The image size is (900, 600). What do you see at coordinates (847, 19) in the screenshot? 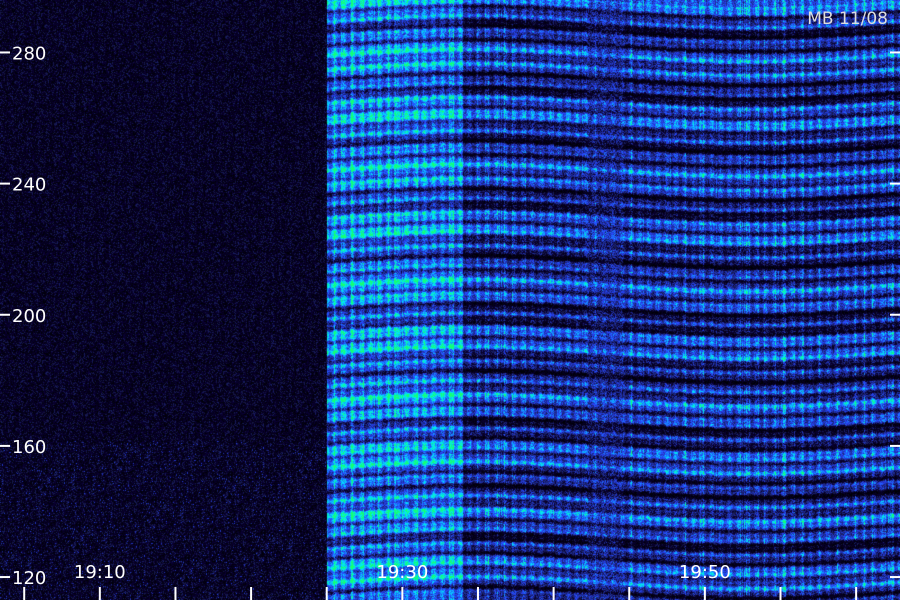
I see `station-label: MB 11/08` at bounding box center [847, 19].